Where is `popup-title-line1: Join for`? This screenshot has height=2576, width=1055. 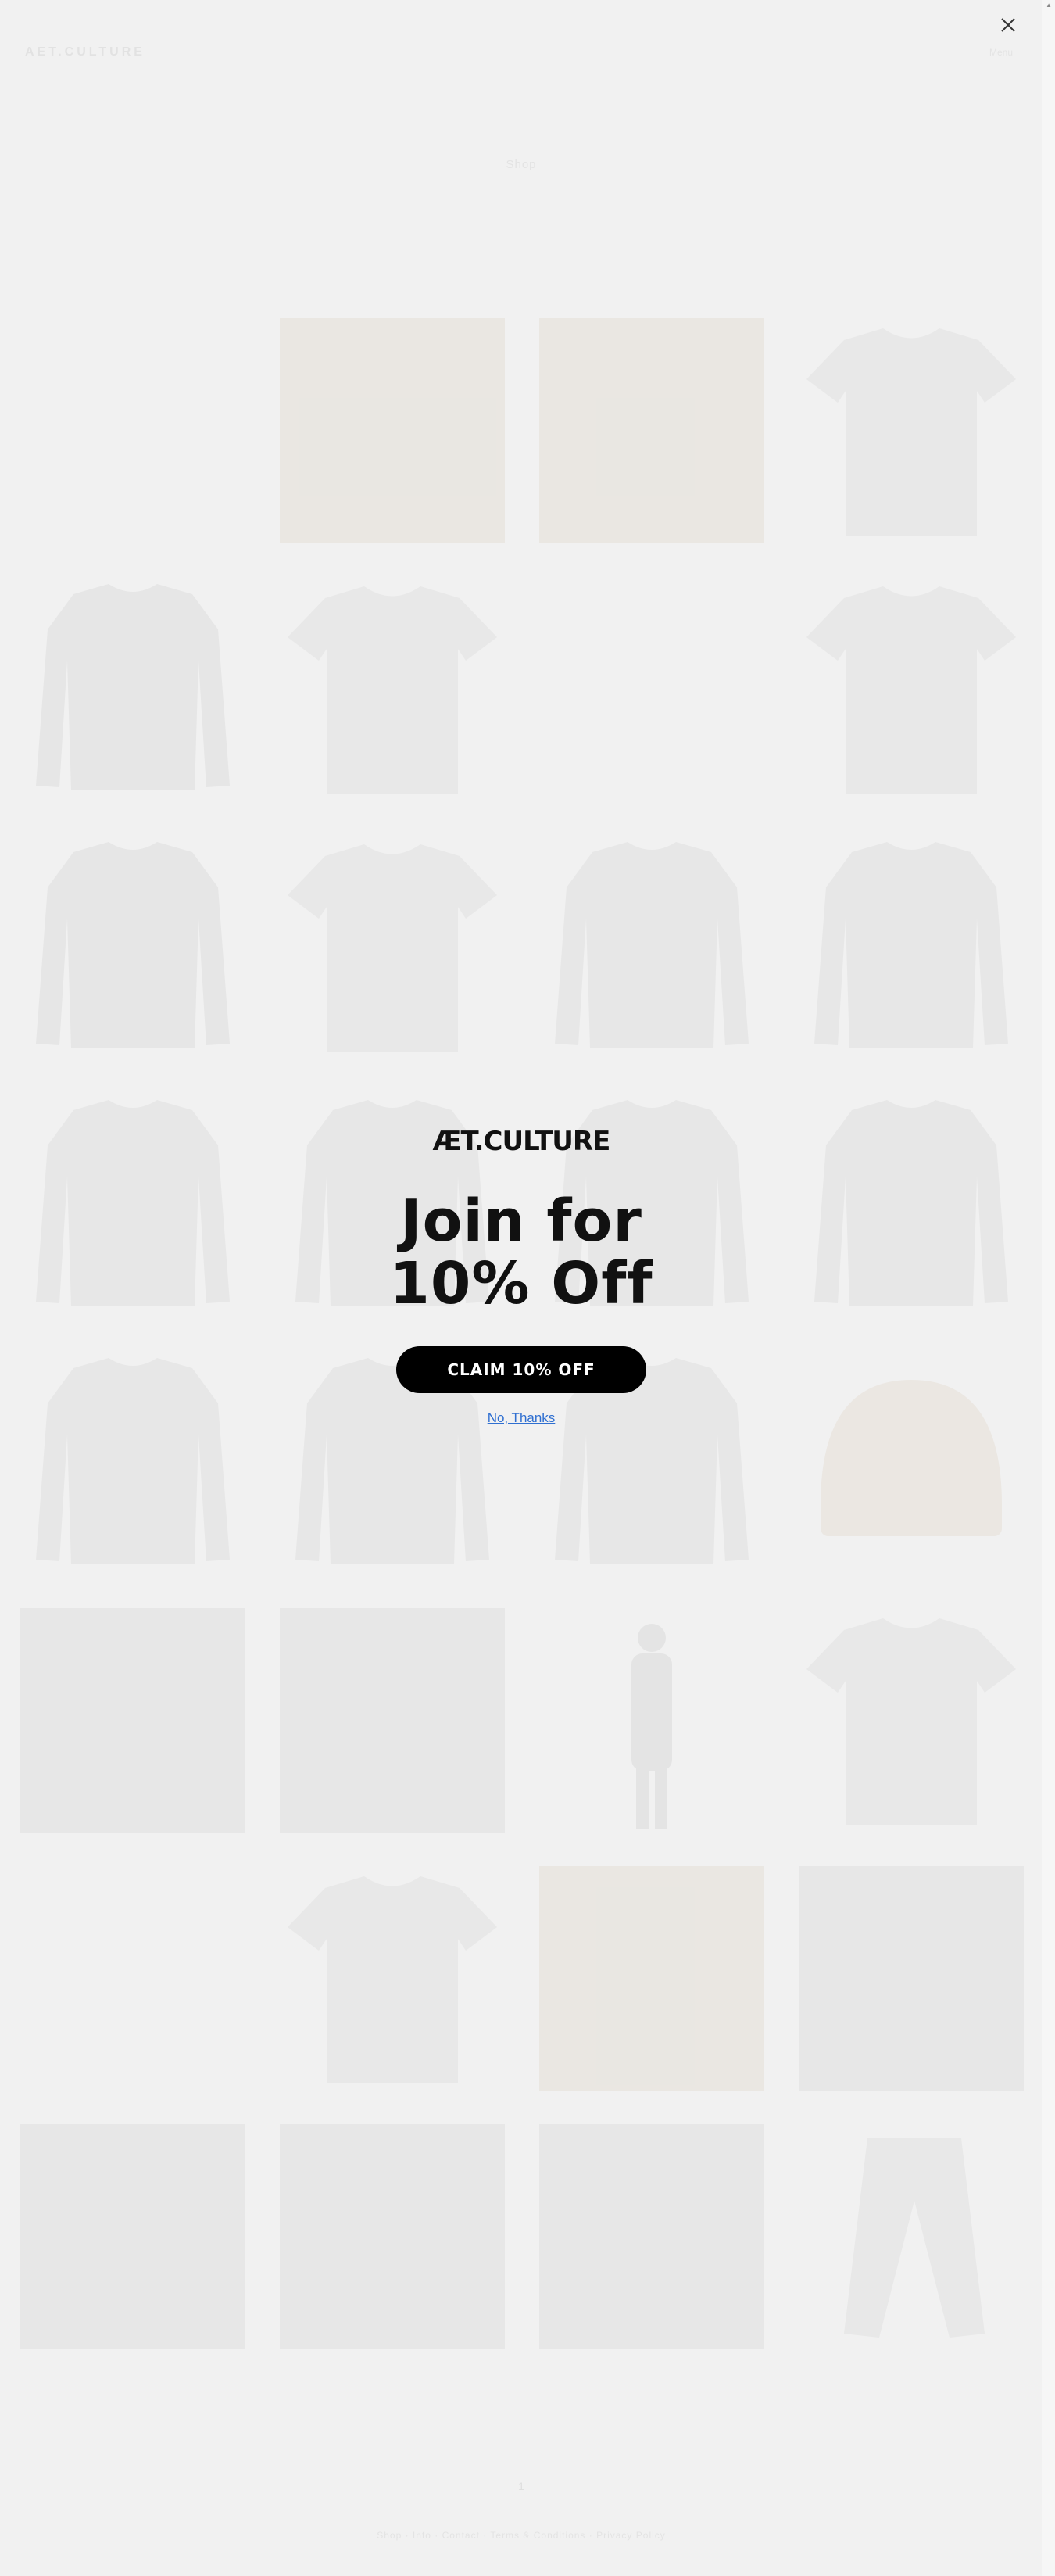 popup-title-line1: Join for is located at coordinates (521, 1221).